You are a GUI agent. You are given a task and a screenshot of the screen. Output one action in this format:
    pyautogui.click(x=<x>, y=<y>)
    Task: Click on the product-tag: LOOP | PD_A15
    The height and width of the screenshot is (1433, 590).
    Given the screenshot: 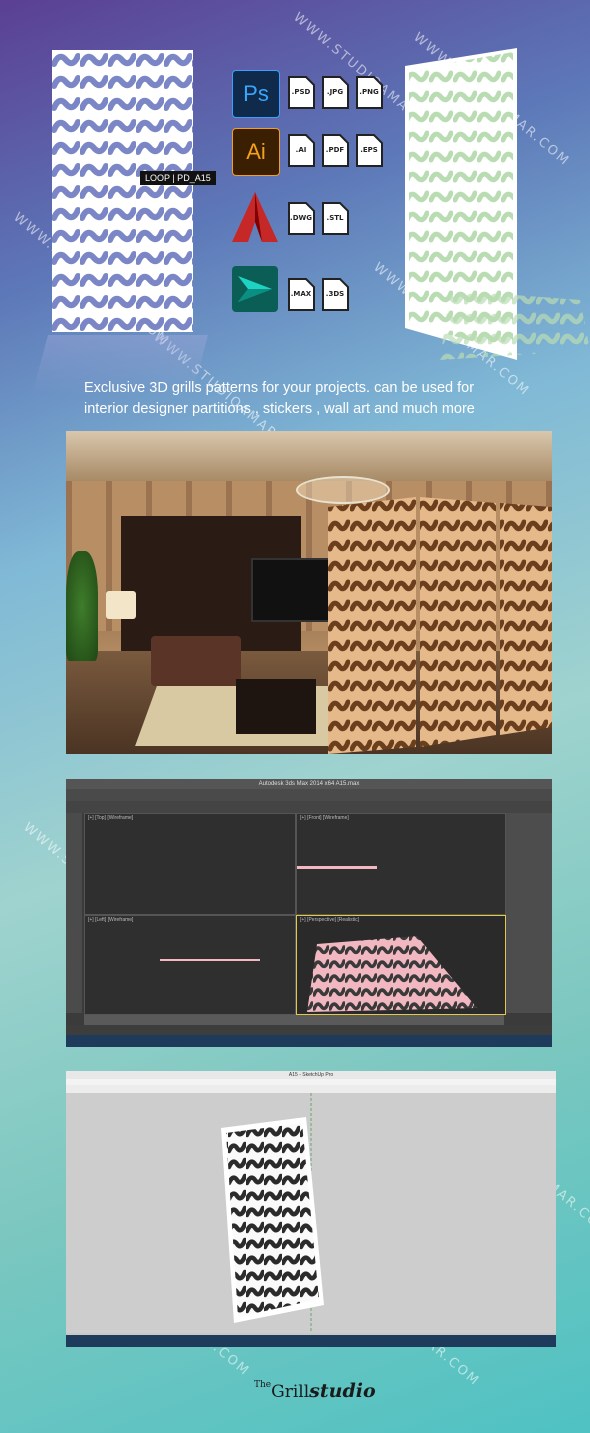 What is the action you would take?
    pyautogui.click(x=178, y=178)
    